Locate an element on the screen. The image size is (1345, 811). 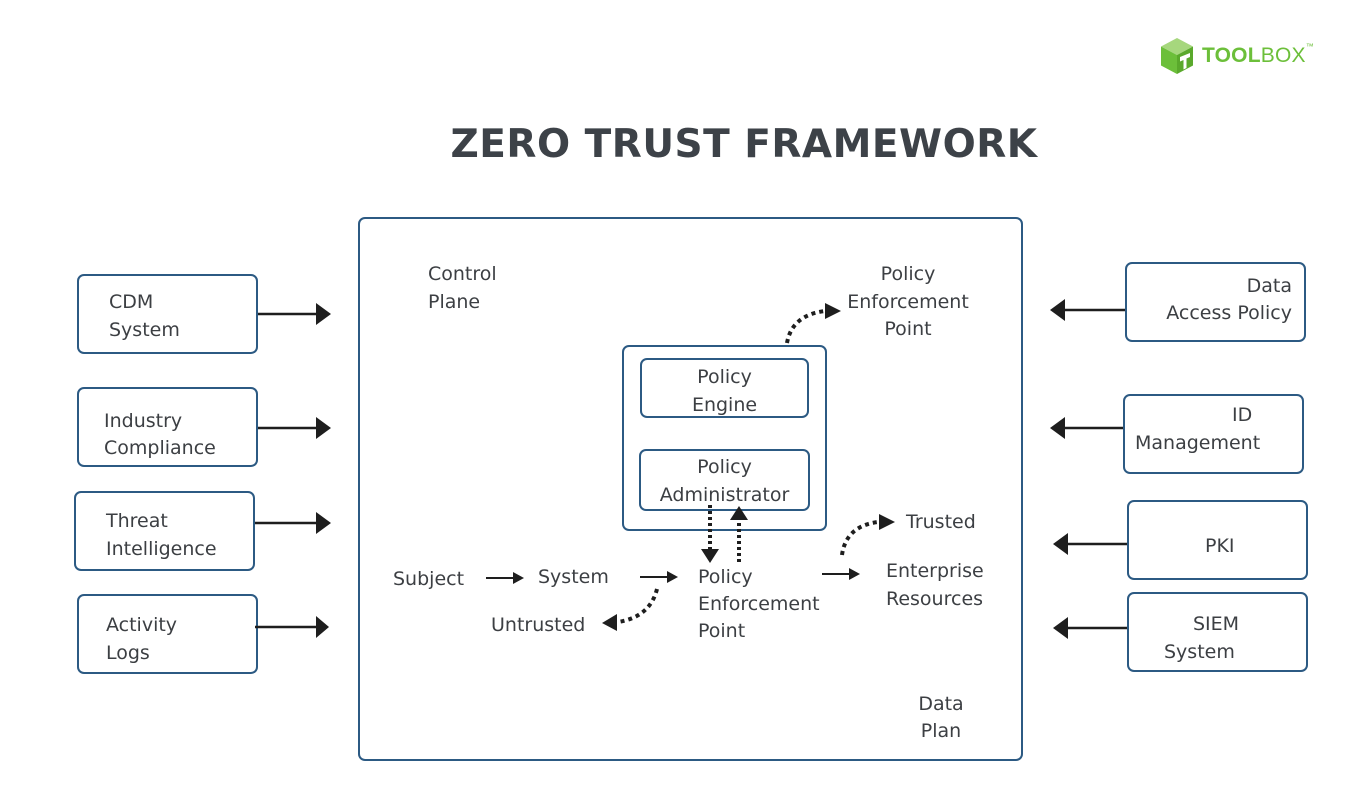
arrowhead-to-pep-top is located at coordinates (833, 311).